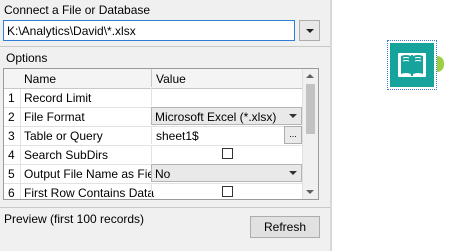 The height and width of the screenshot is (251, 474). What do you see at coordinates (309, 30) in the screenshot?
I see `connect-dropdown-button` at bounding box center [309, 30].